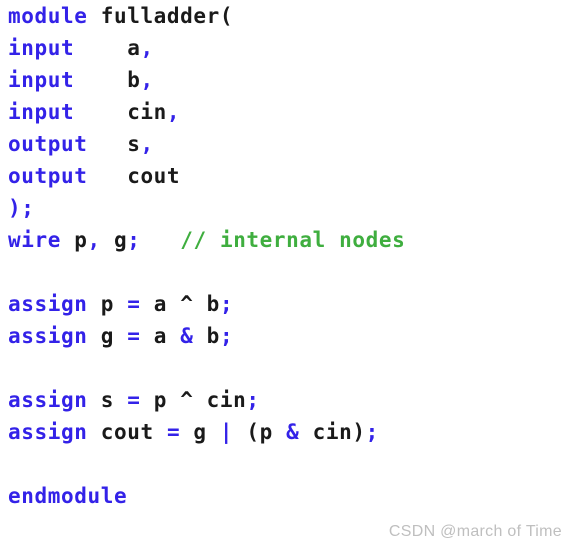 The height and width of the screenshot is (549, 570). What do you see at coordinates (285, 16) in the screenshot?
I see `code-line: module fulladder(` at bounding box center [285, 16].